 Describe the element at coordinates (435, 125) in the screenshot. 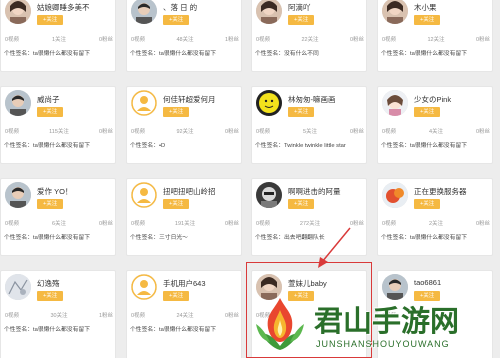

I see `user-card: 少女のPink +关注 0视频 4关注 0粉丝 个性签名：ta很懒什么都没有留下` at that location.